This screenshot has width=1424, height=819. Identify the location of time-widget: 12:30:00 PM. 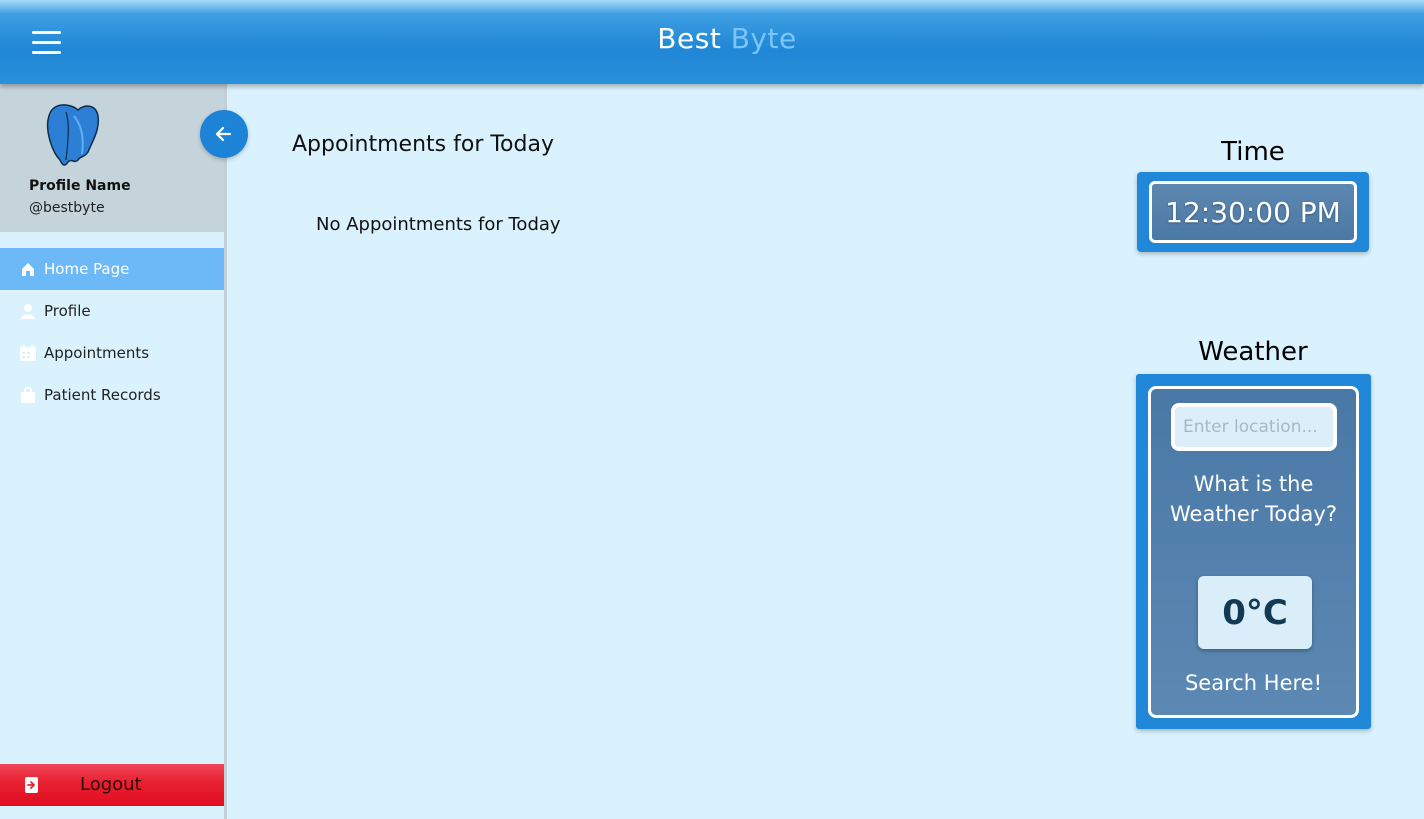
(1253, 212).